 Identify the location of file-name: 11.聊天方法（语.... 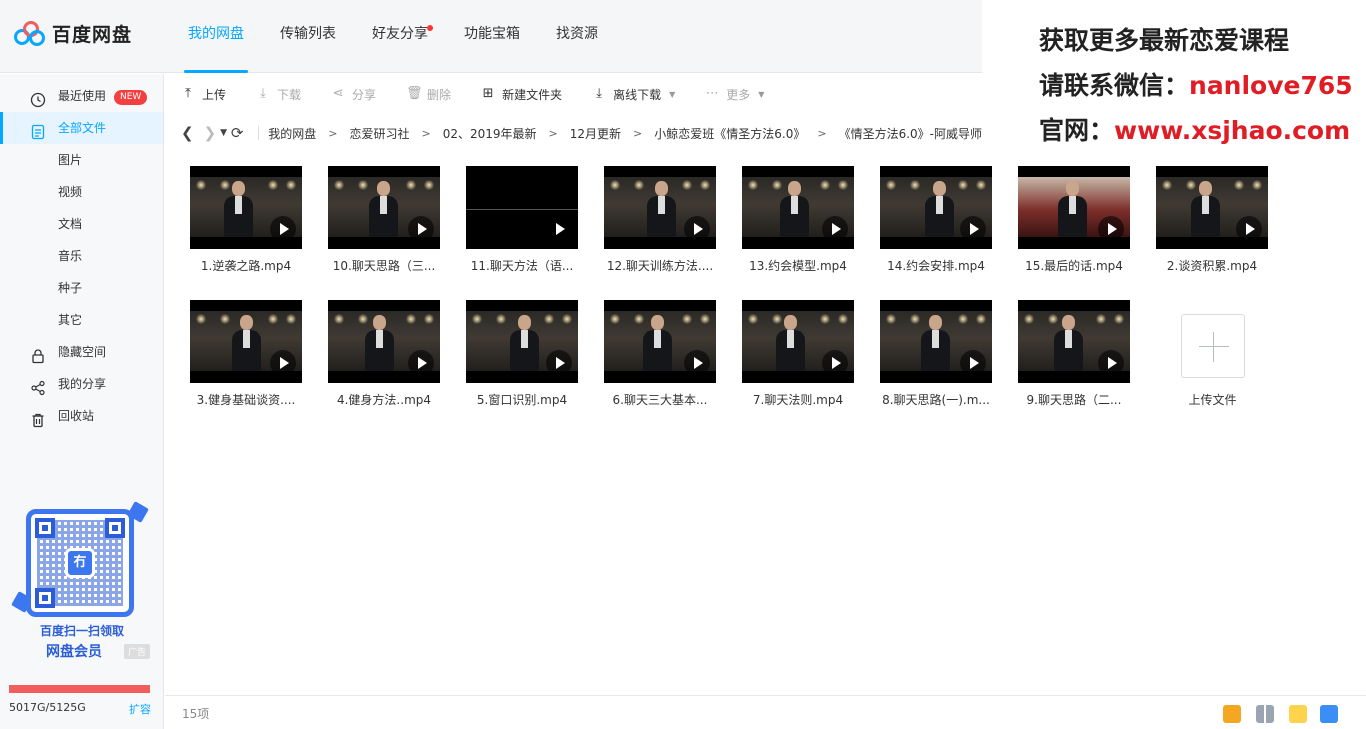
(522, 266).